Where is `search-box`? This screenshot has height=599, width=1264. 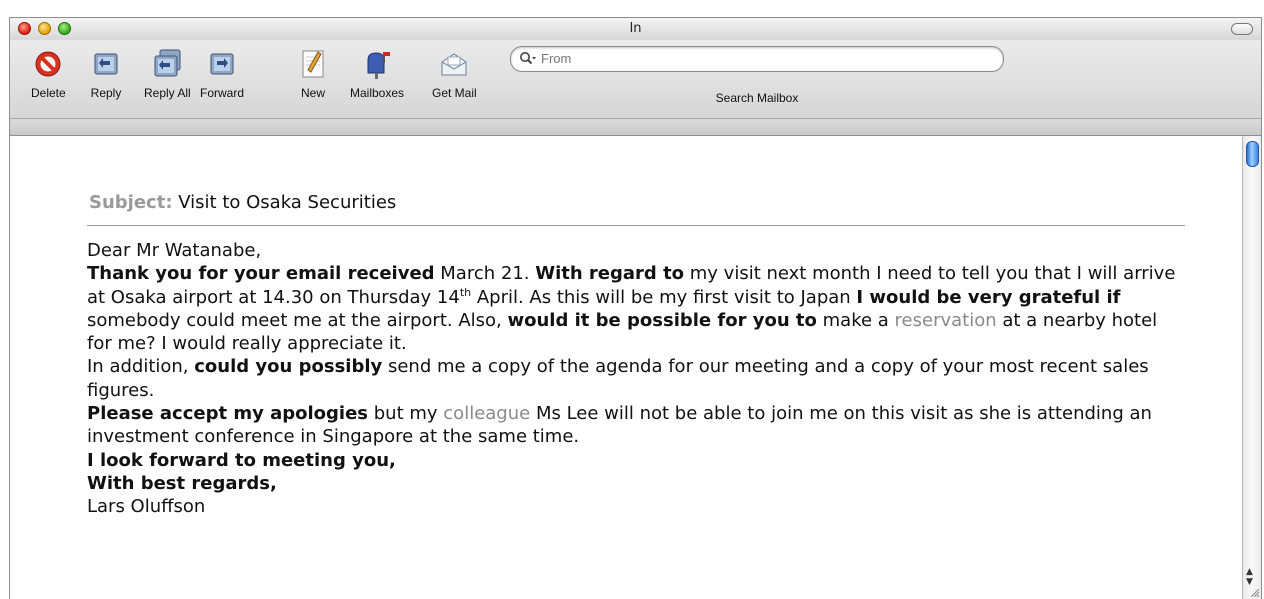 search-box is located at coordinates (757, 59).